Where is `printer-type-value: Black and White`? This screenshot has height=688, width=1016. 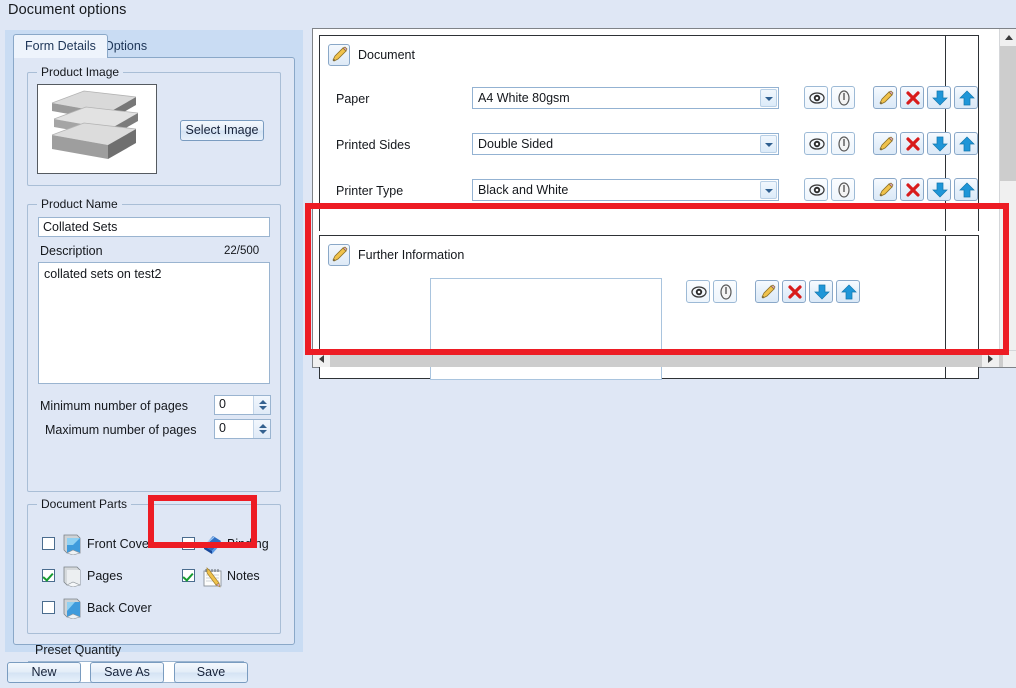 printer-type-value: Black and White is located at coordinates (523, 190).